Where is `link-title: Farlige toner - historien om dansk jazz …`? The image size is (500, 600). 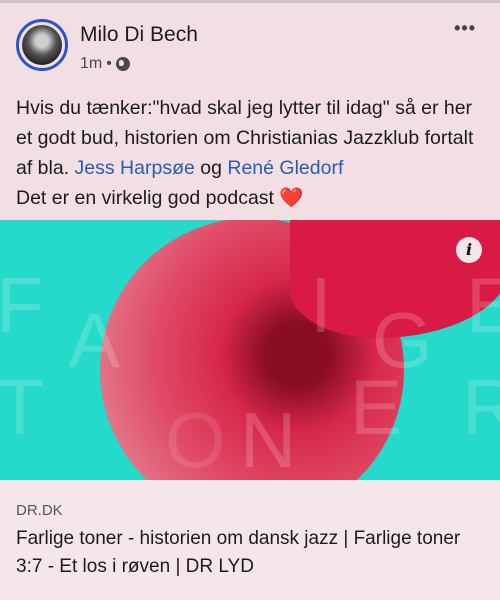
link-title: Farlige toner - historien om dansk jazz … is located at coordinates (251, 553).